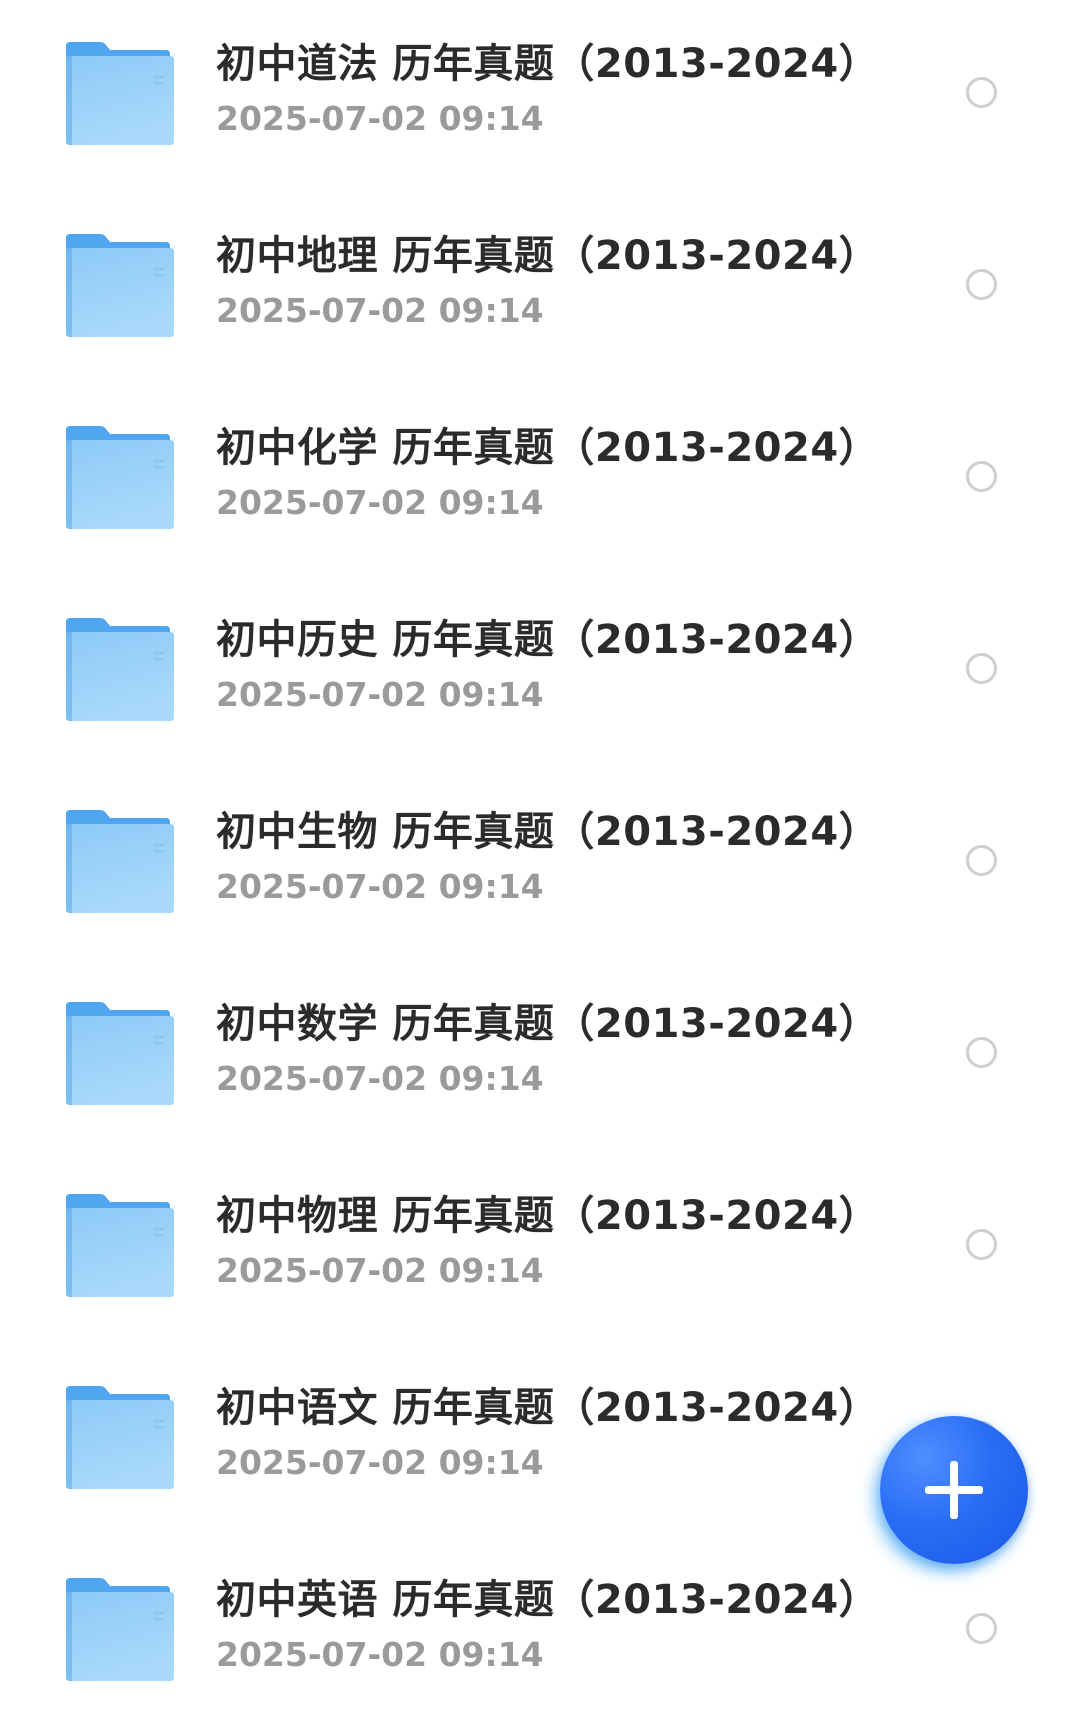 The image size is (1079, 1728). I want to click on file-list-item: 初中物理 历年真题（2013-2024） 2025-07-02 09:14, so click(539, 1248).